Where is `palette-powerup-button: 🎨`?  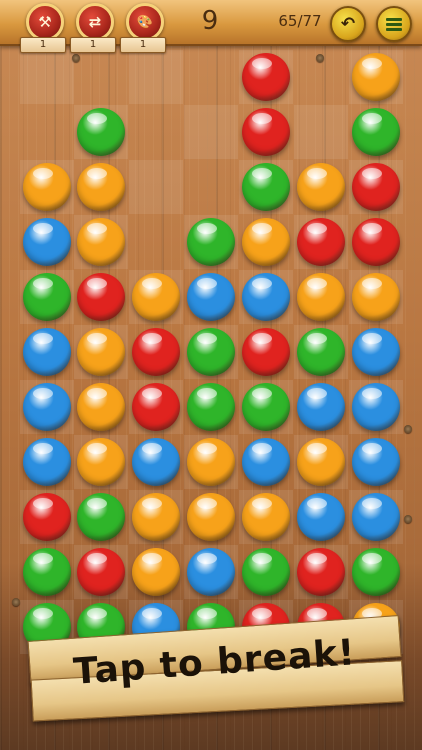 palette-powerup-button: 🎨 is located at coordinates (145, 22).